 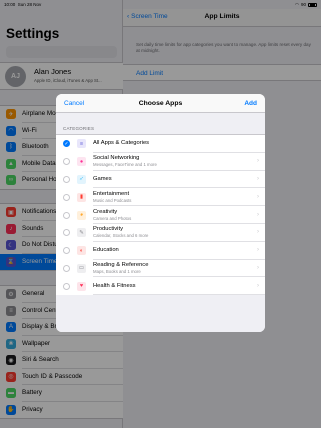 What do you see at coordinates (81, 286) in the screenshot?
I see `heart-icon: ♥` at bounding box center [81, 286].